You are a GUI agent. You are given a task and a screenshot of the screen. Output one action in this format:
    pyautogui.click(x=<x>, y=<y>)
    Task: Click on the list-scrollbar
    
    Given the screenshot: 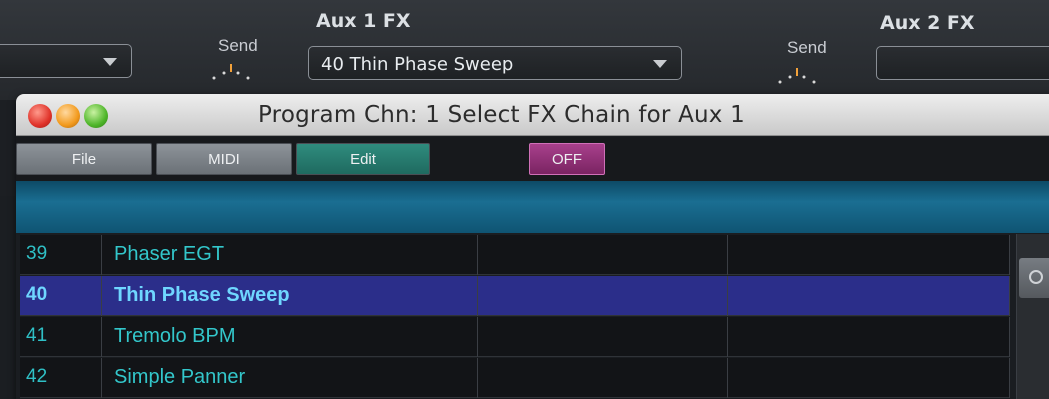 What is the action you would take?
    pyautogui.click(x=1032, y=316)
    